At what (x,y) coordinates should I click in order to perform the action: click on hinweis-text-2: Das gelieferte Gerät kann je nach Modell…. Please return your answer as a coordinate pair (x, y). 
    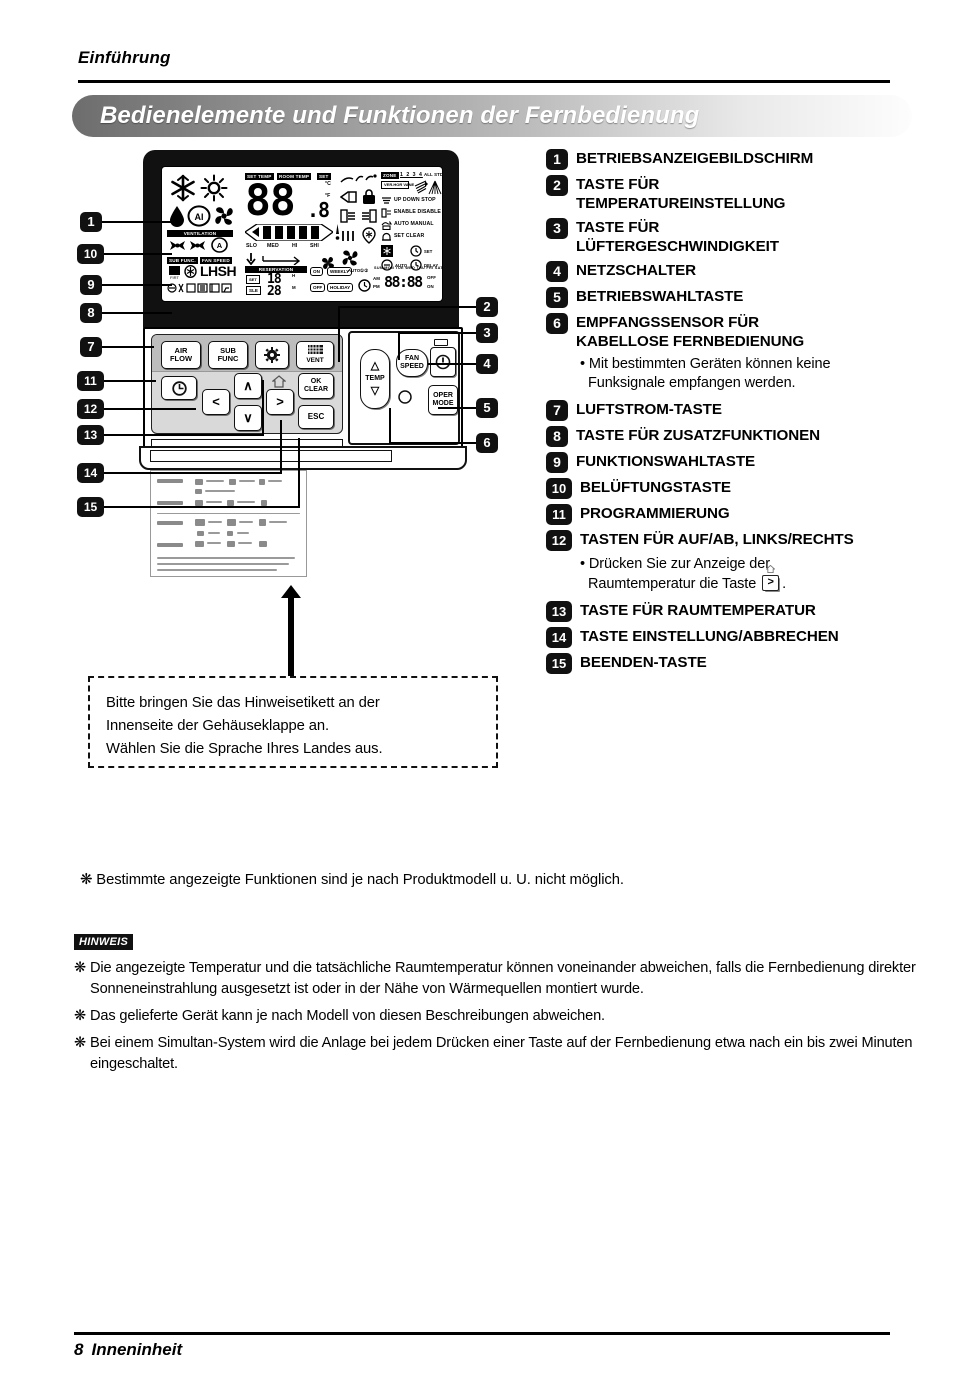
    Looking at the image, I should click on (347, 1016).